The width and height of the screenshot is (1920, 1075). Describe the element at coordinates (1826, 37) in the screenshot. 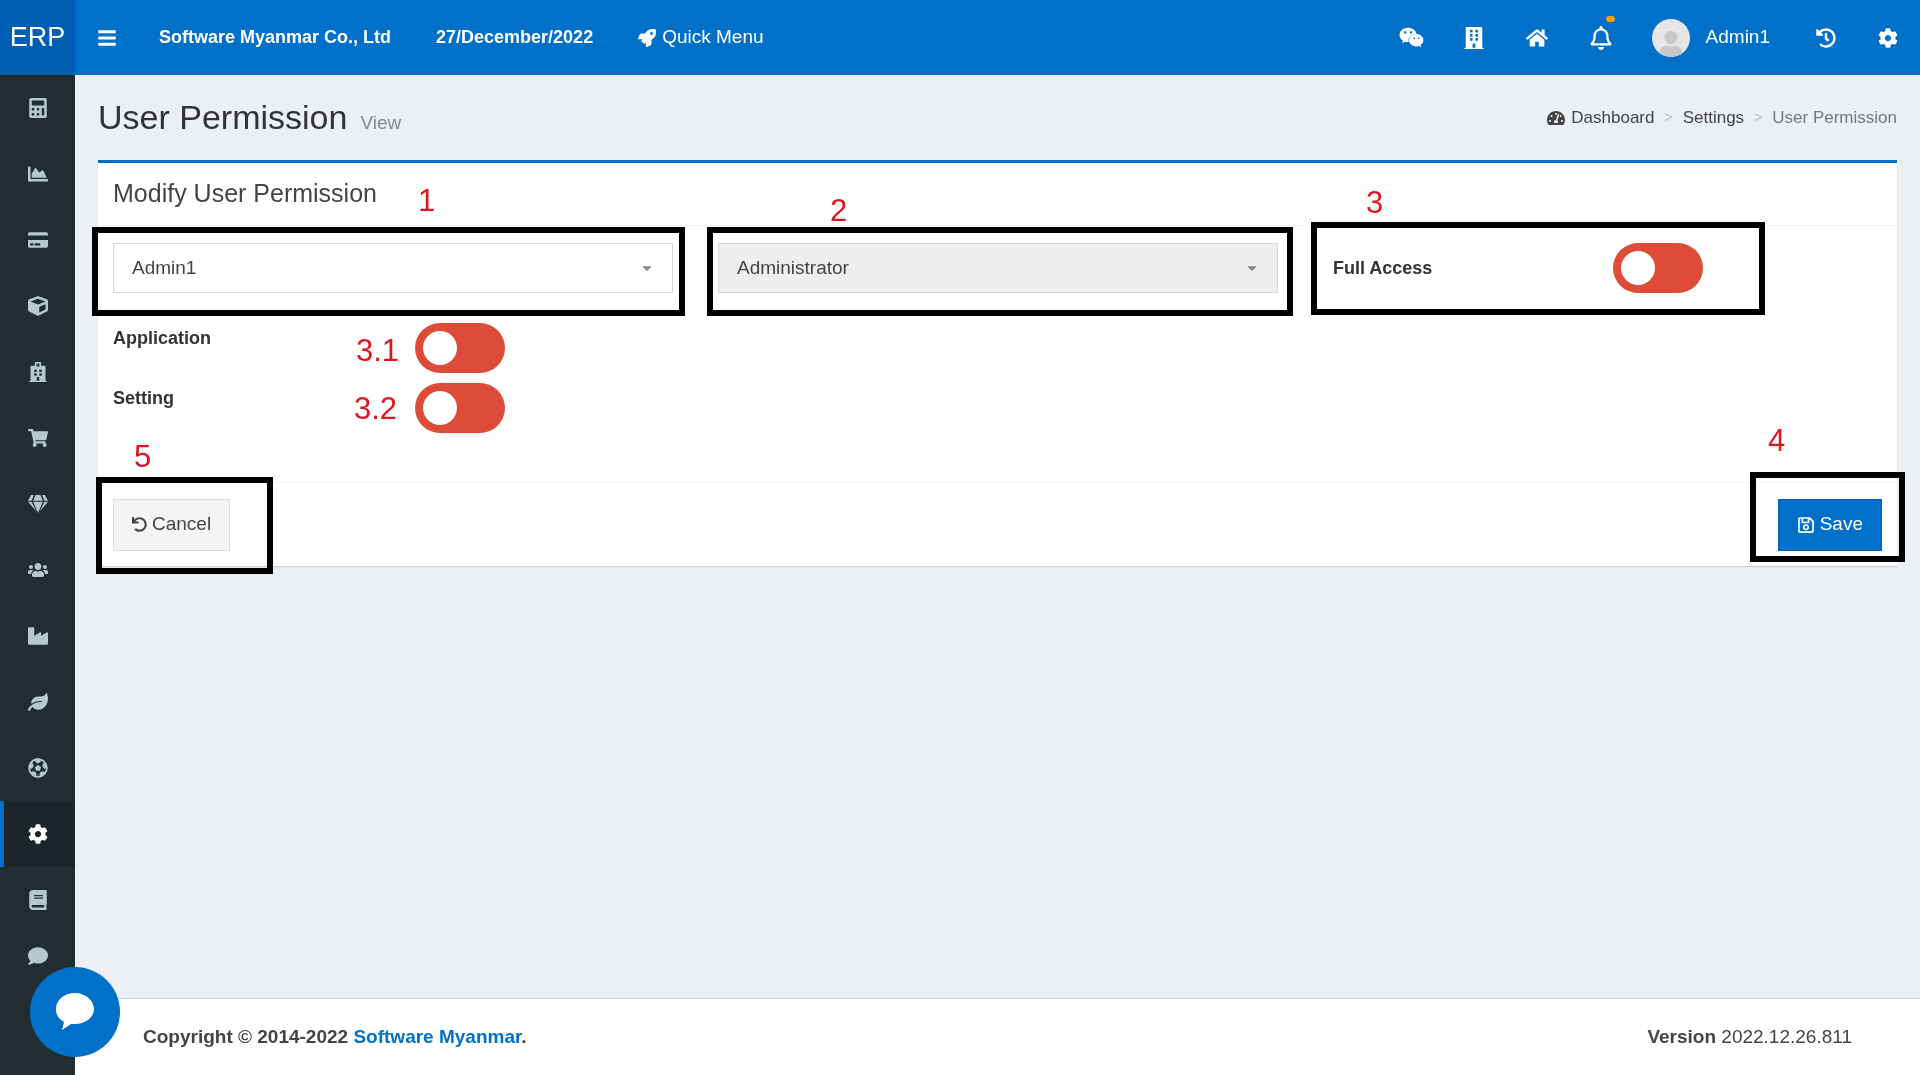

I see `history-icon` at that location.